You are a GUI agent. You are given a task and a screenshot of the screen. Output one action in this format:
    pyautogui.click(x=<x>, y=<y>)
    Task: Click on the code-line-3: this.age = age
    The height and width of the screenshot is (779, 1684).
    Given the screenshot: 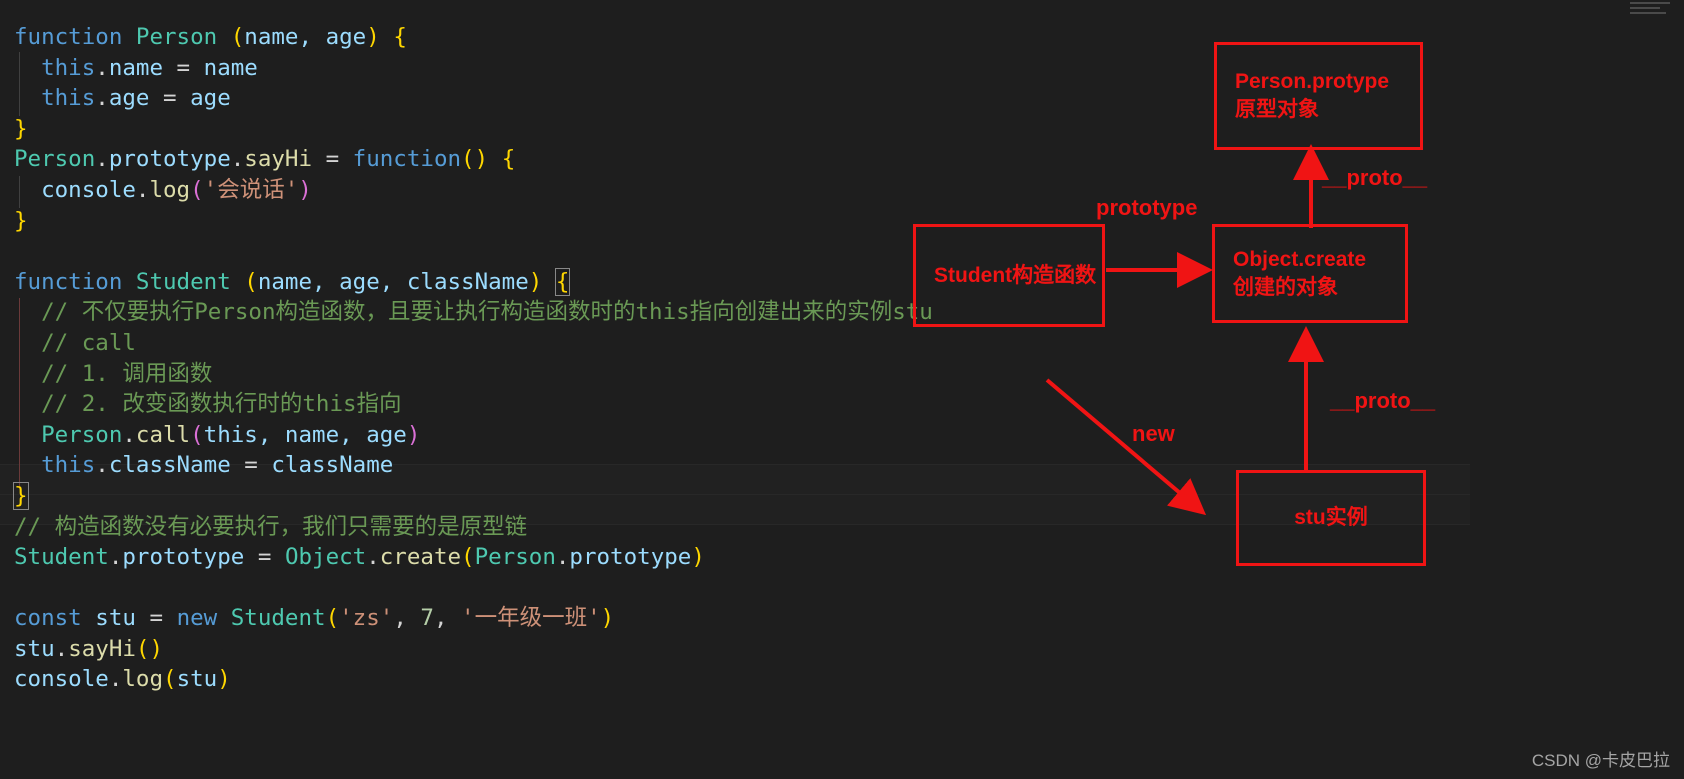 What is the action you would take?
    pyautogui.click(x=844, y=98)
    